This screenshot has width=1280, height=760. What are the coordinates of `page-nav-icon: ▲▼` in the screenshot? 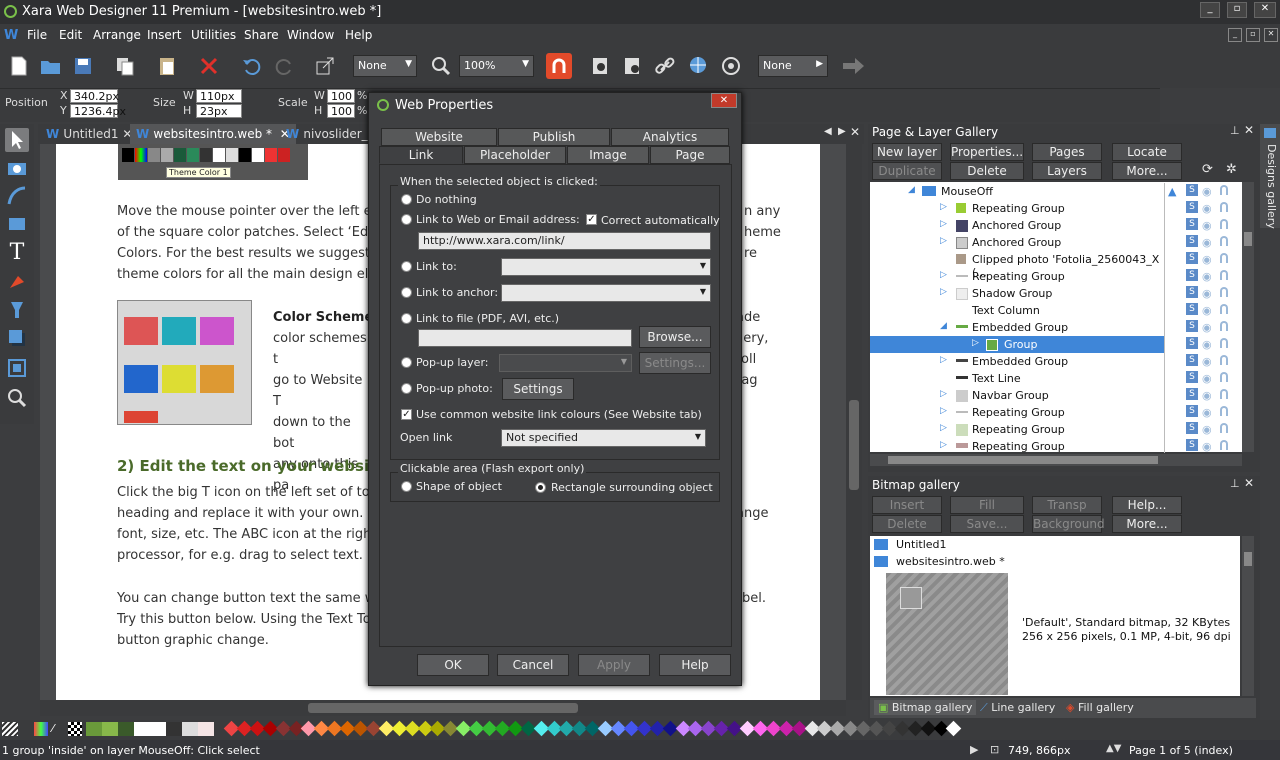 It's located at (1113, 748).